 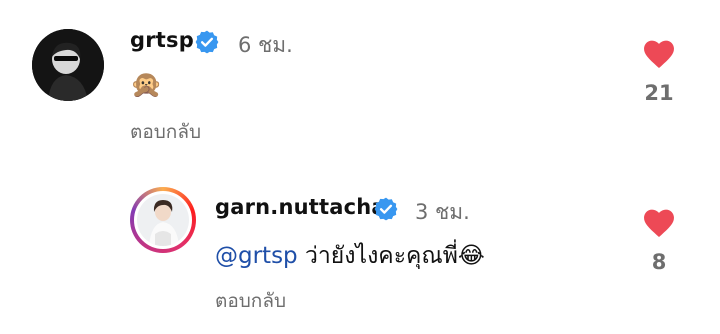 I want to click on comment-text: ว่ายังไงคะคุณพี่😂, so click(x=394, y=256).